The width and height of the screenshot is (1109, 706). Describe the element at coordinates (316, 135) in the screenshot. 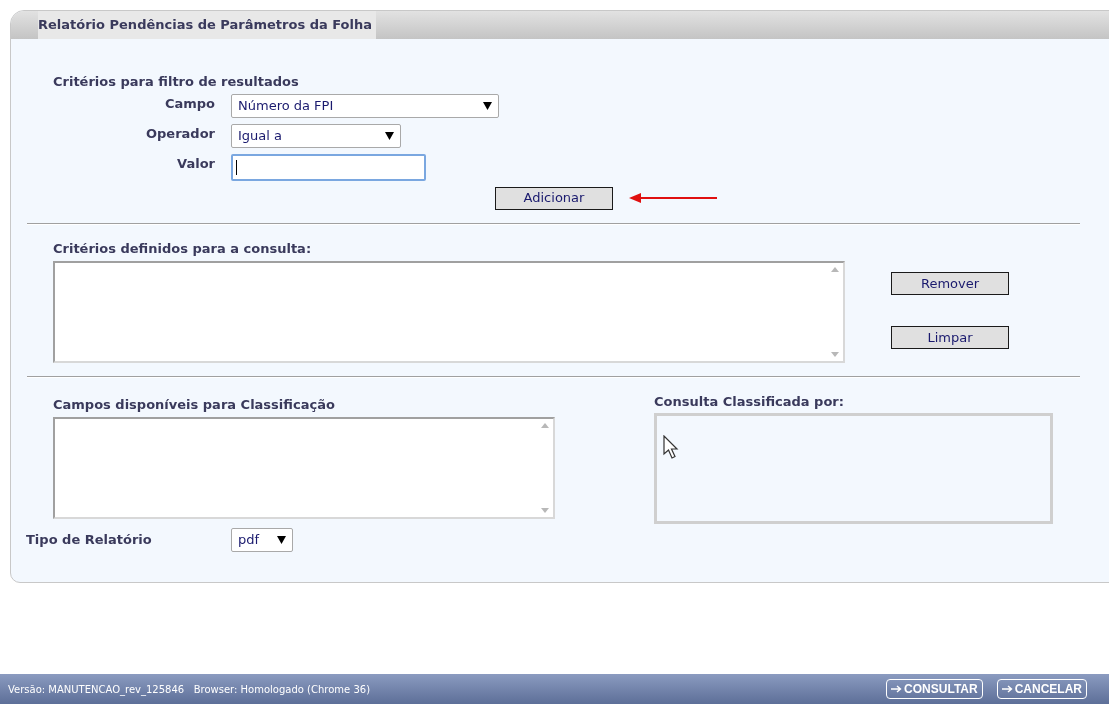

I see `dropdown: Igual a` at that location.